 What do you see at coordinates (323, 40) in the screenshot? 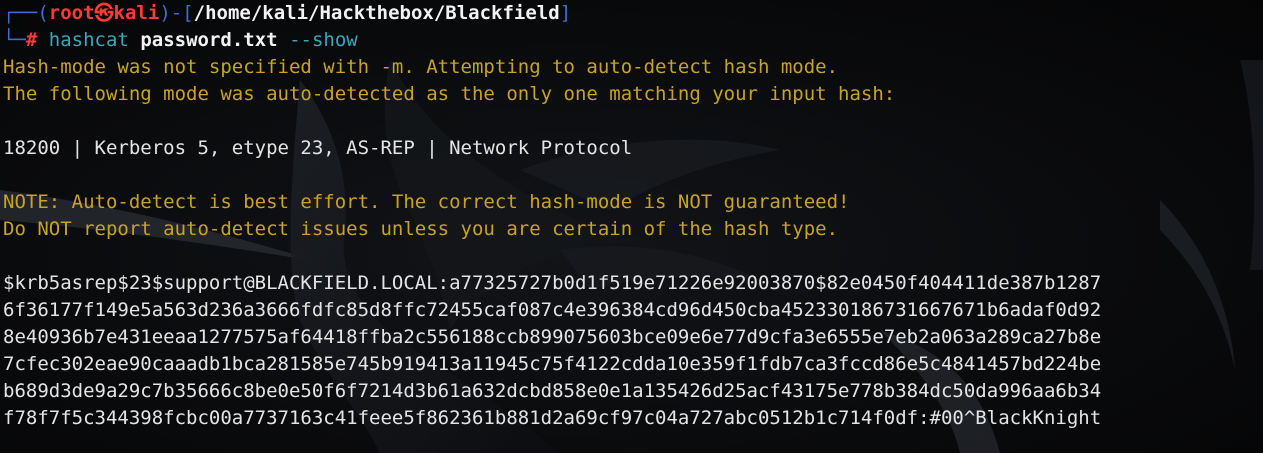
I see `command-flag: --show` at bounding box center [323, 40].